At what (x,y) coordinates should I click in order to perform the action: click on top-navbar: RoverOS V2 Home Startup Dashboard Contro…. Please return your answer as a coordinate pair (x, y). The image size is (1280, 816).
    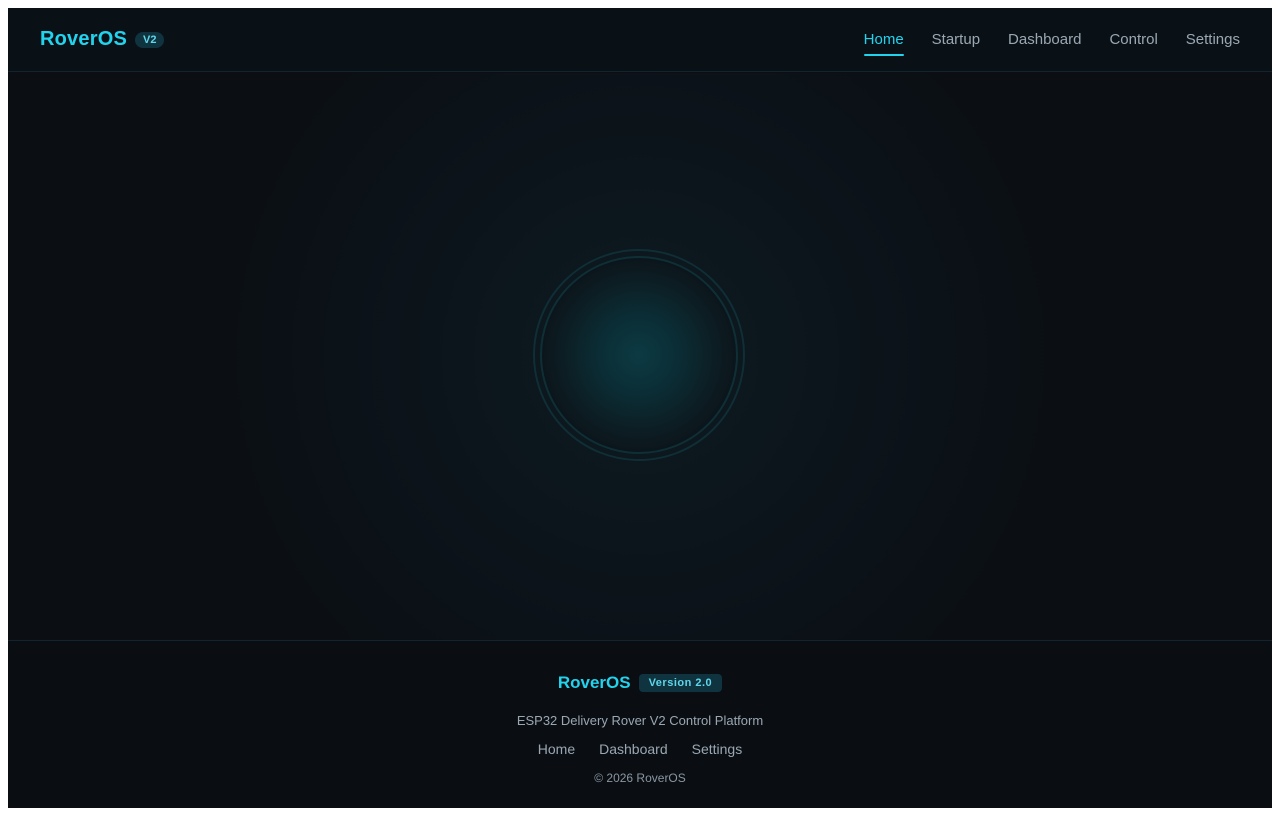
    Looking at the image, I should click on (640, 40).